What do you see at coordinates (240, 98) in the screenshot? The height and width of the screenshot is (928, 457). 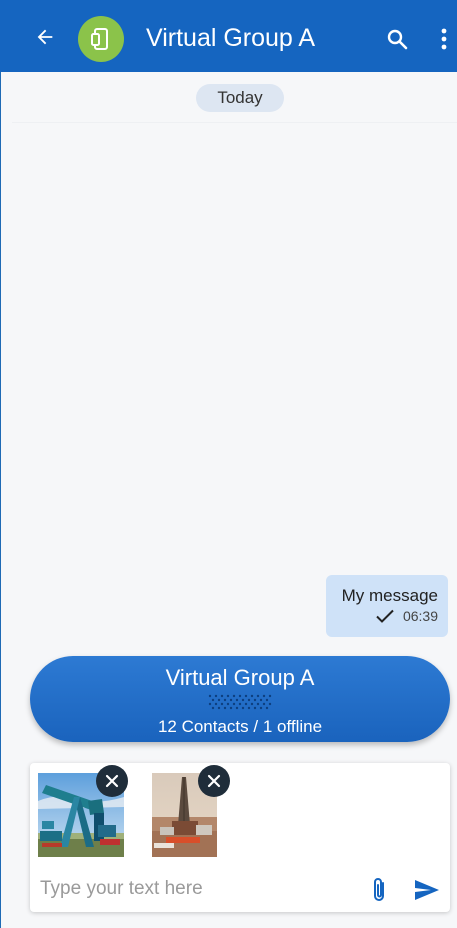 I see `date-separator: Today` at bounding box center [240, 98].